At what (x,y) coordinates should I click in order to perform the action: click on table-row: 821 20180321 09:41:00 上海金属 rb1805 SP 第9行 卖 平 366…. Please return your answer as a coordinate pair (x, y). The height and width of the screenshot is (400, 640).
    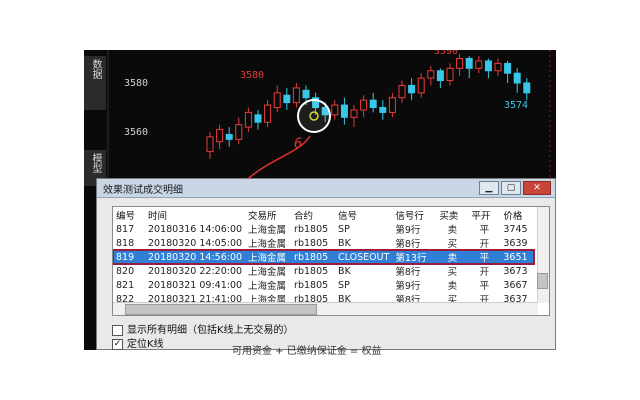
    Looking at the image, I should click on (323, 285).